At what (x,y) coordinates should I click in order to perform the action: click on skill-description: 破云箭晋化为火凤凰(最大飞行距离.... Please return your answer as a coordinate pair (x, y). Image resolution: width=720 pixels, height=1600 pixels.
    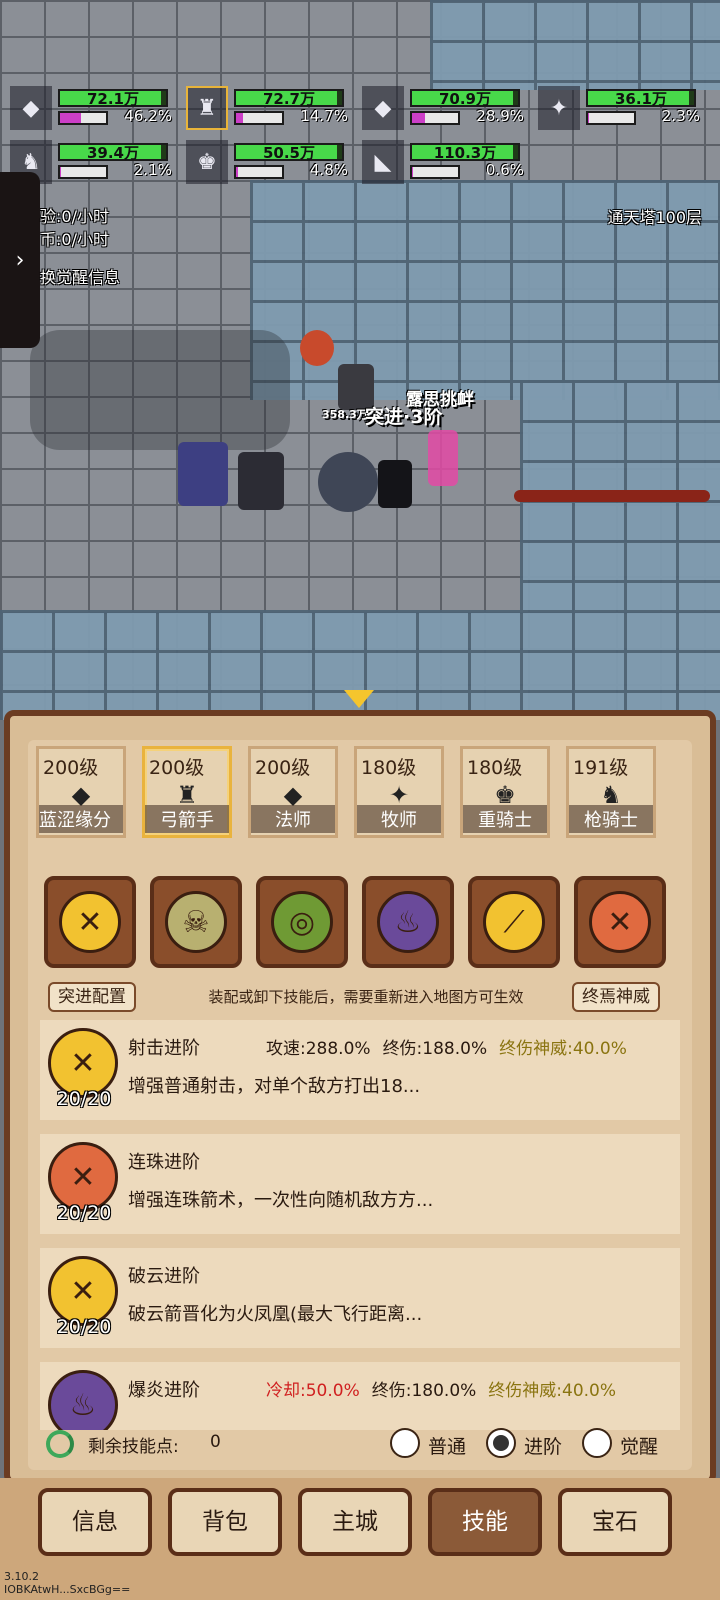
    Looking at the image, I should click on (275, 1314).